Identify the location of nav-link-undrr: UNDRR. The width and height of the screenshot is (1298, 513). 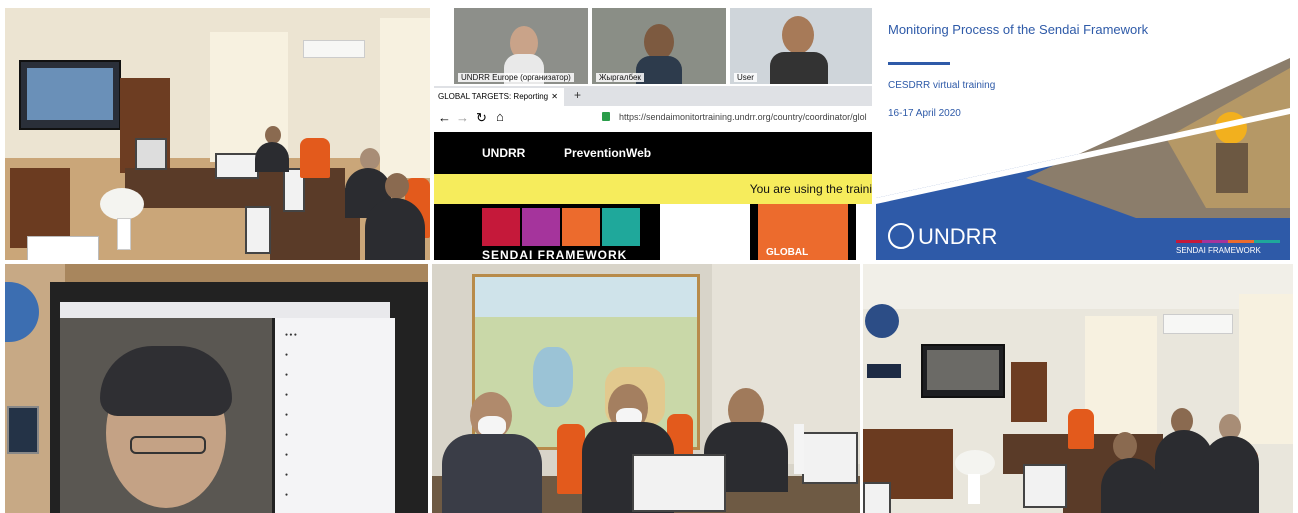
(503, 153).